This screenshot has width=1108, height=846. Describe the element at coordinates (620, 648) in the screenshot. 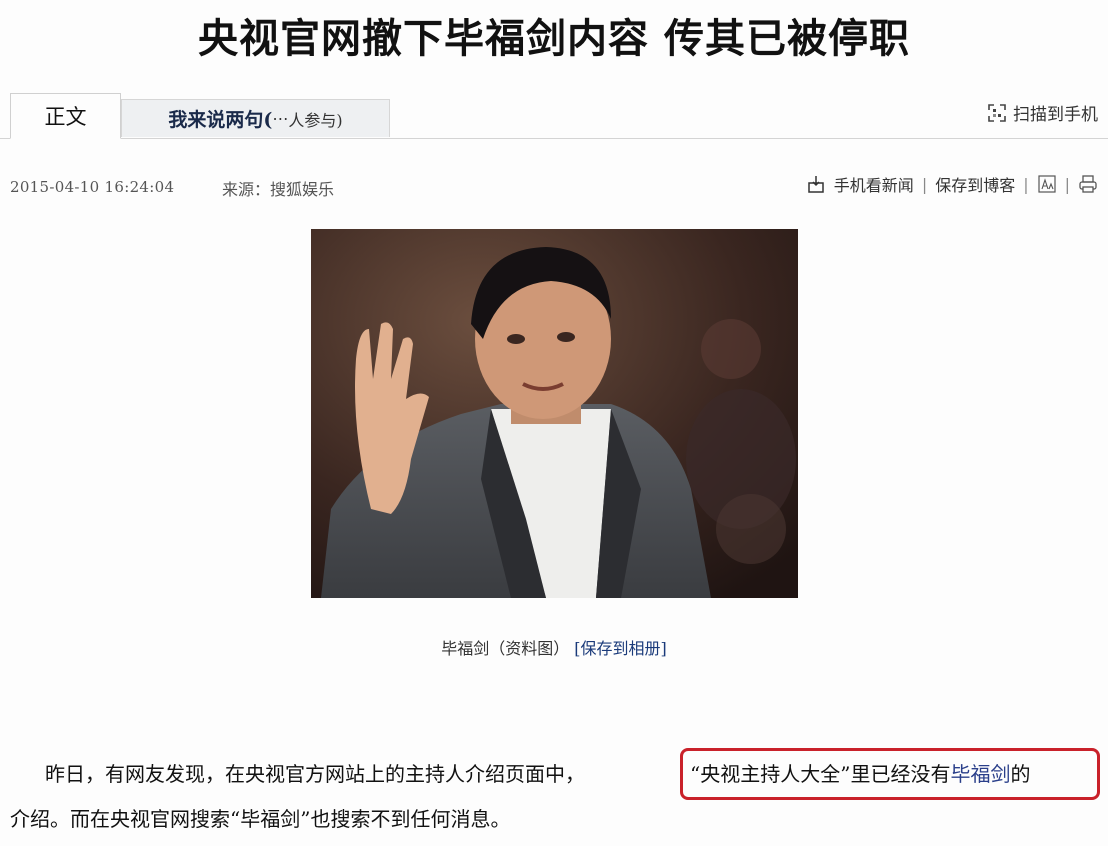

I see `save-album-link: [保存到相册]` at that location.